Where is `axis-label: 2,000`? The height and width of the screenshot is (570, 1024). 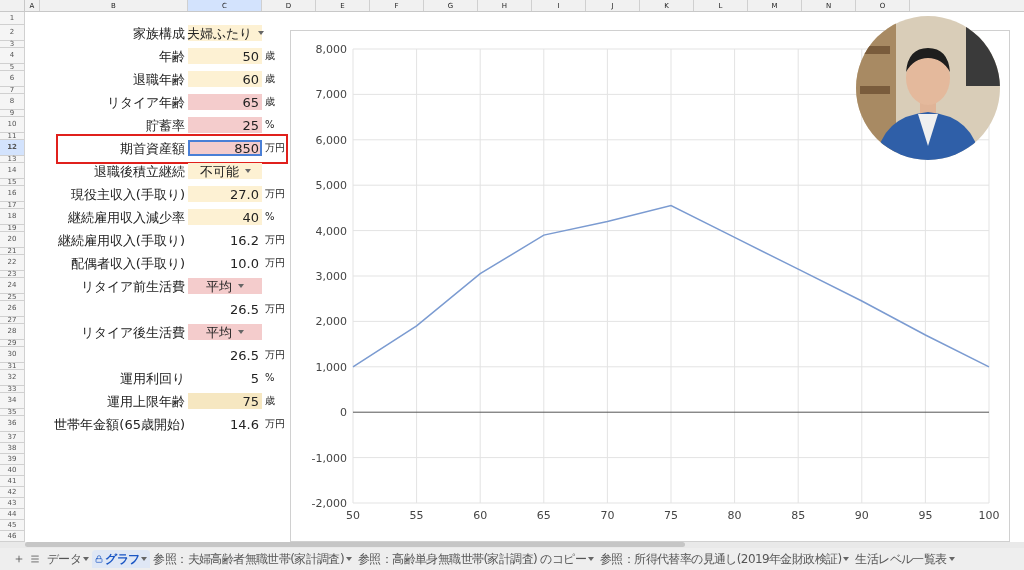
axis-label: 2,000 is located at coordinates (331, 322).